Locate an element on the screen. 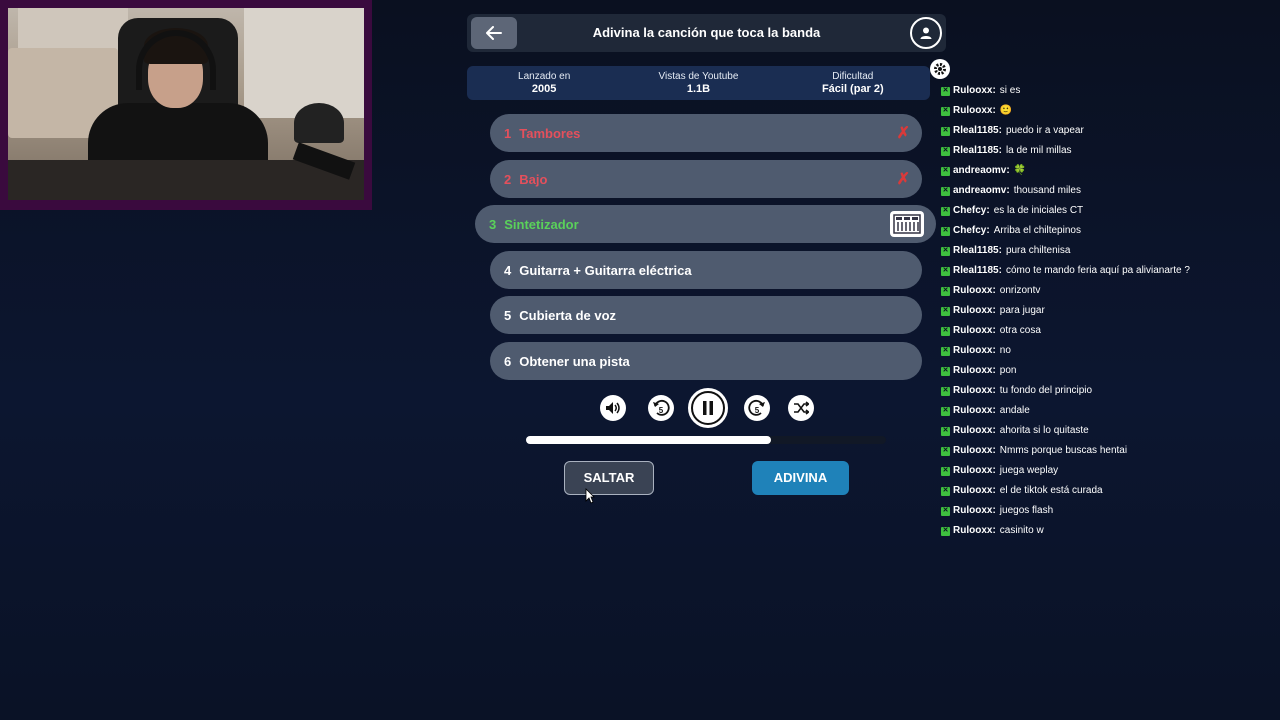 The image size is (1280, 720). synthesizer-icon is located at coordinates (907, 224).